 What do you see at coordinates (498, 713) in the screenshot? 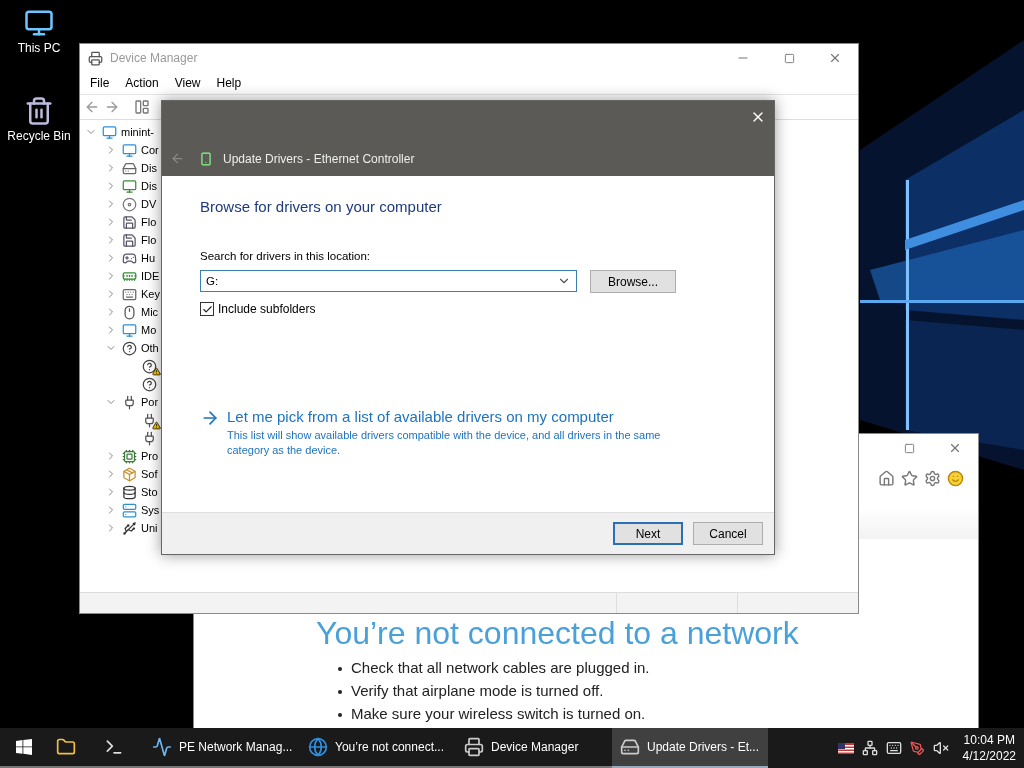
I see `bullet-text: Make sure your wireless switch is turned on.` at bounding box center [498, 713].